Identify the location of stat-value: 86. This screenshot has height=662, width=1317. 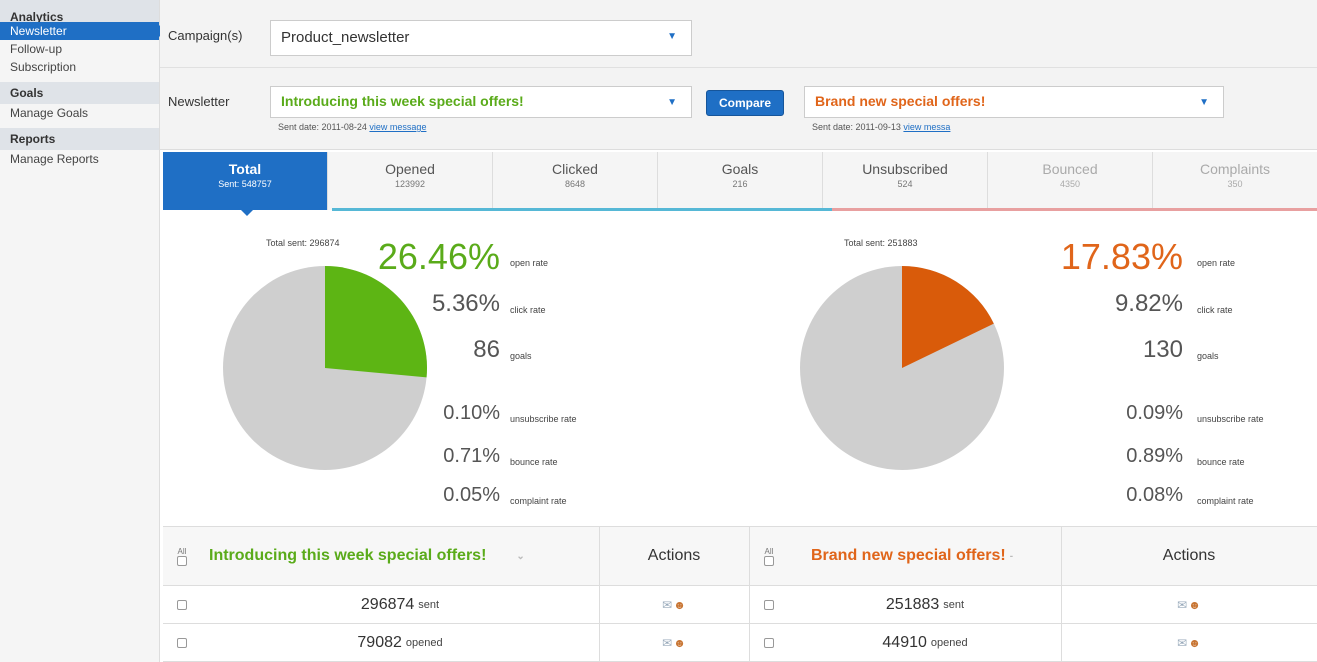
(486, 349).